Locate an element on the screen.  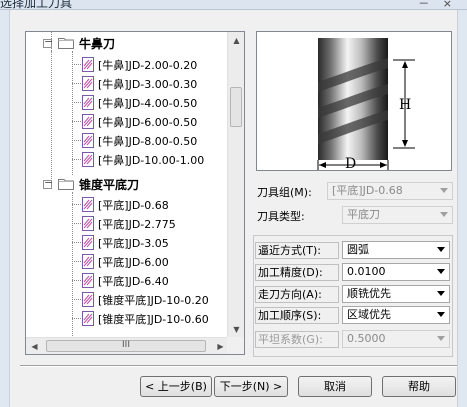
tree-item-label: [牛鼻]JD-8.00-0.50 is located at coordinates (147, 141).